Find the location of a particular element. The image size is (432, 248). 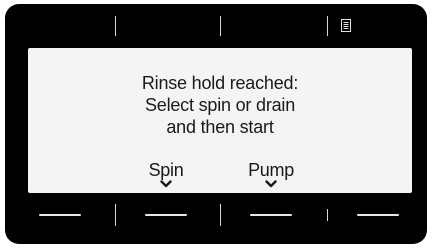

pump-option: Pump is located at coordinates (271, 174).